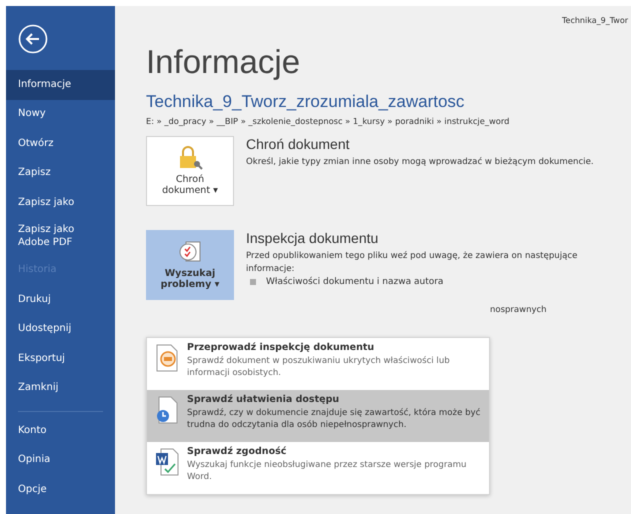 This screenshot has height=514, width=631. I want to click on menu-item-title: Sprawdź ułatwienia dostępu, so click(263, 399).